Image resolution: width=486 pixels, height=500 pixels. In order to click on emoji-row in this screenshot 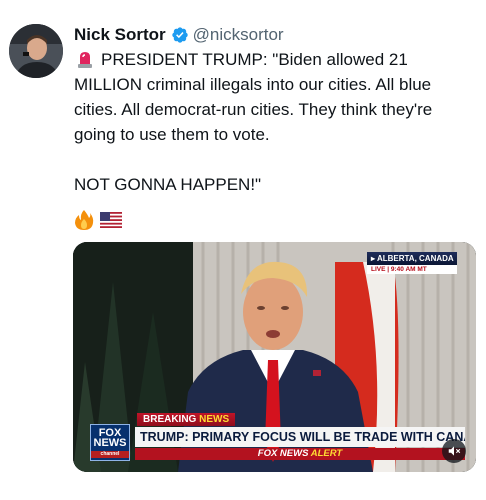, I will do `click(98, 220)`.